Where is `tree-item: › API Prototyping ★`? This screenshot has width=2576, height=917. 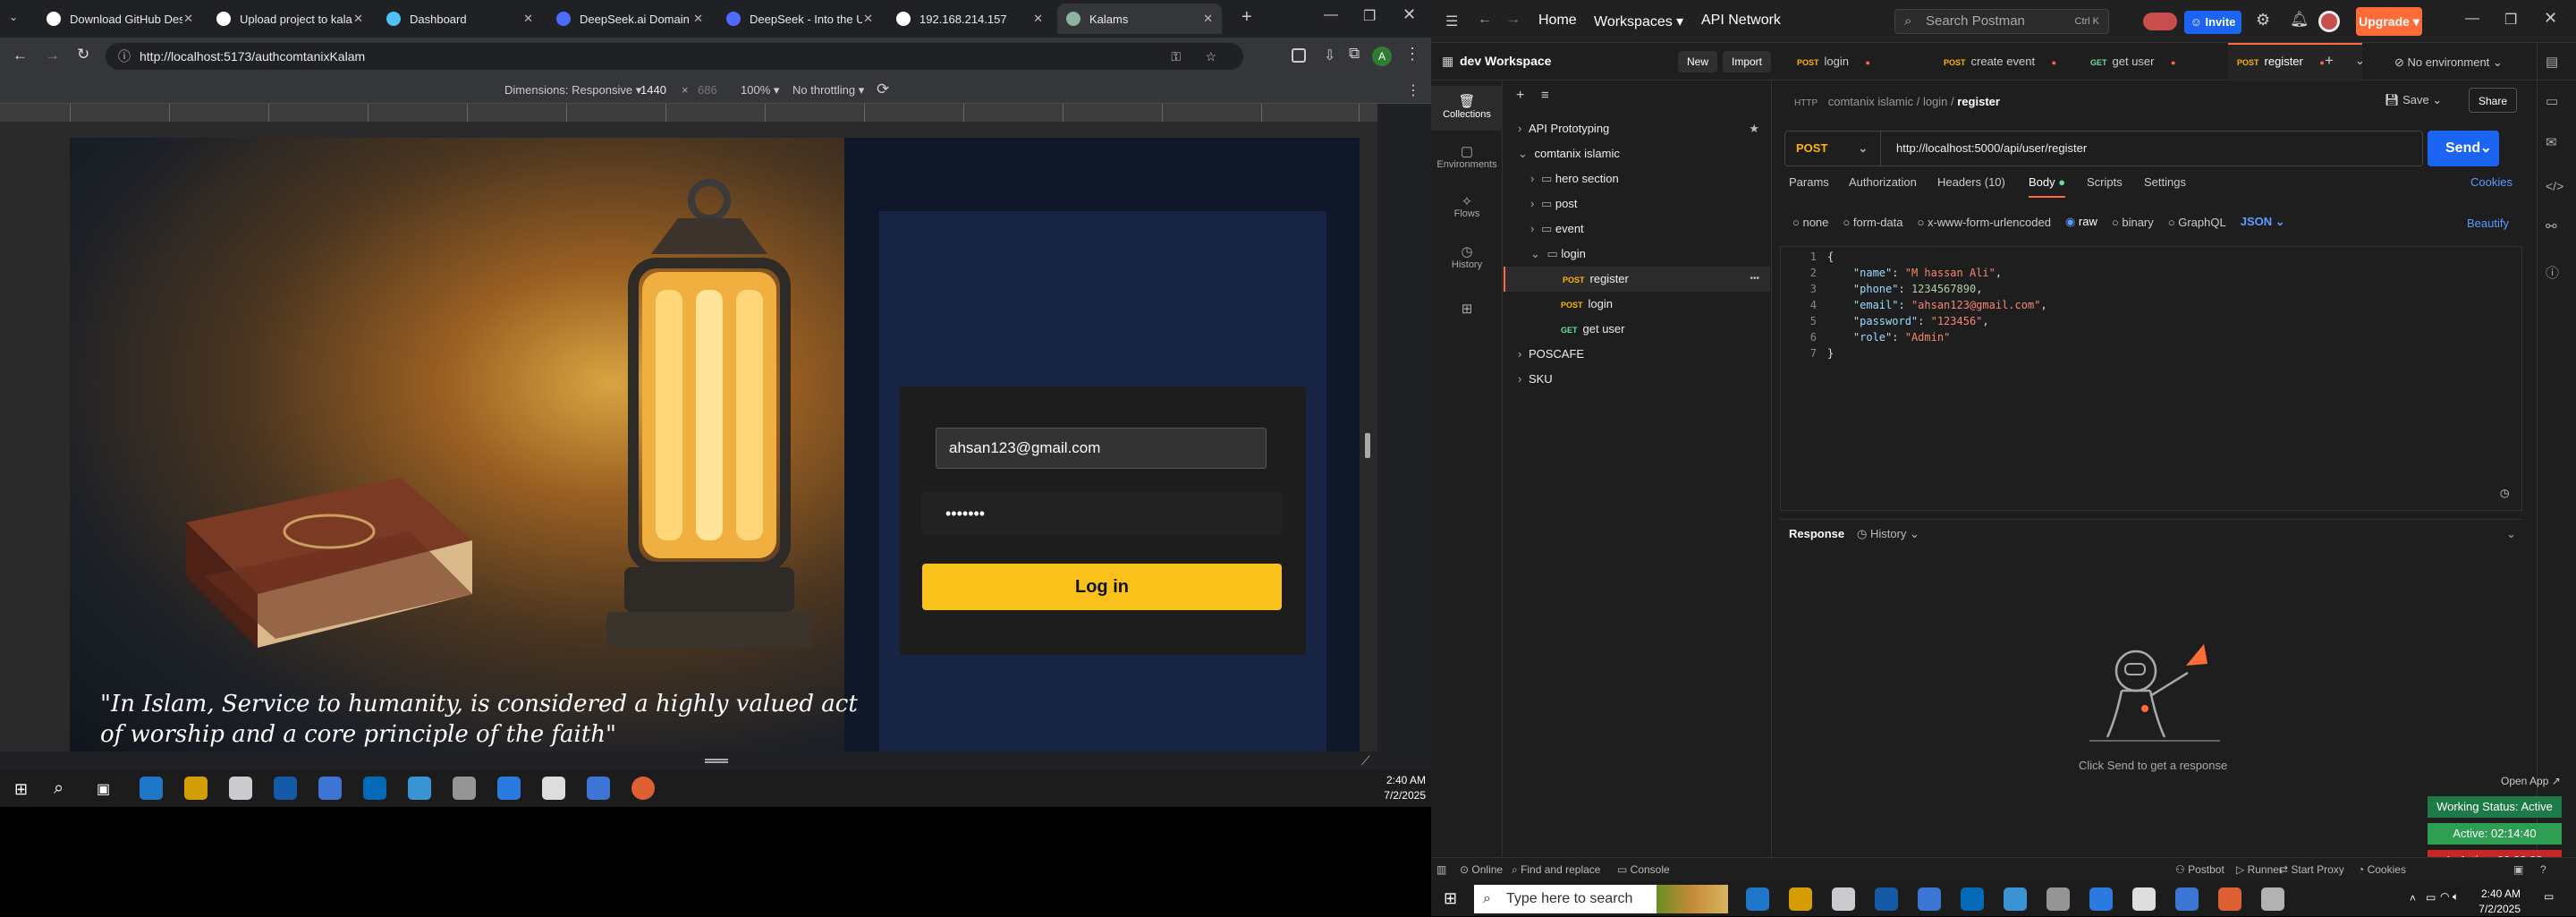
tree-item: › API Prototyping ★ is located at coordinates (1637, 128).